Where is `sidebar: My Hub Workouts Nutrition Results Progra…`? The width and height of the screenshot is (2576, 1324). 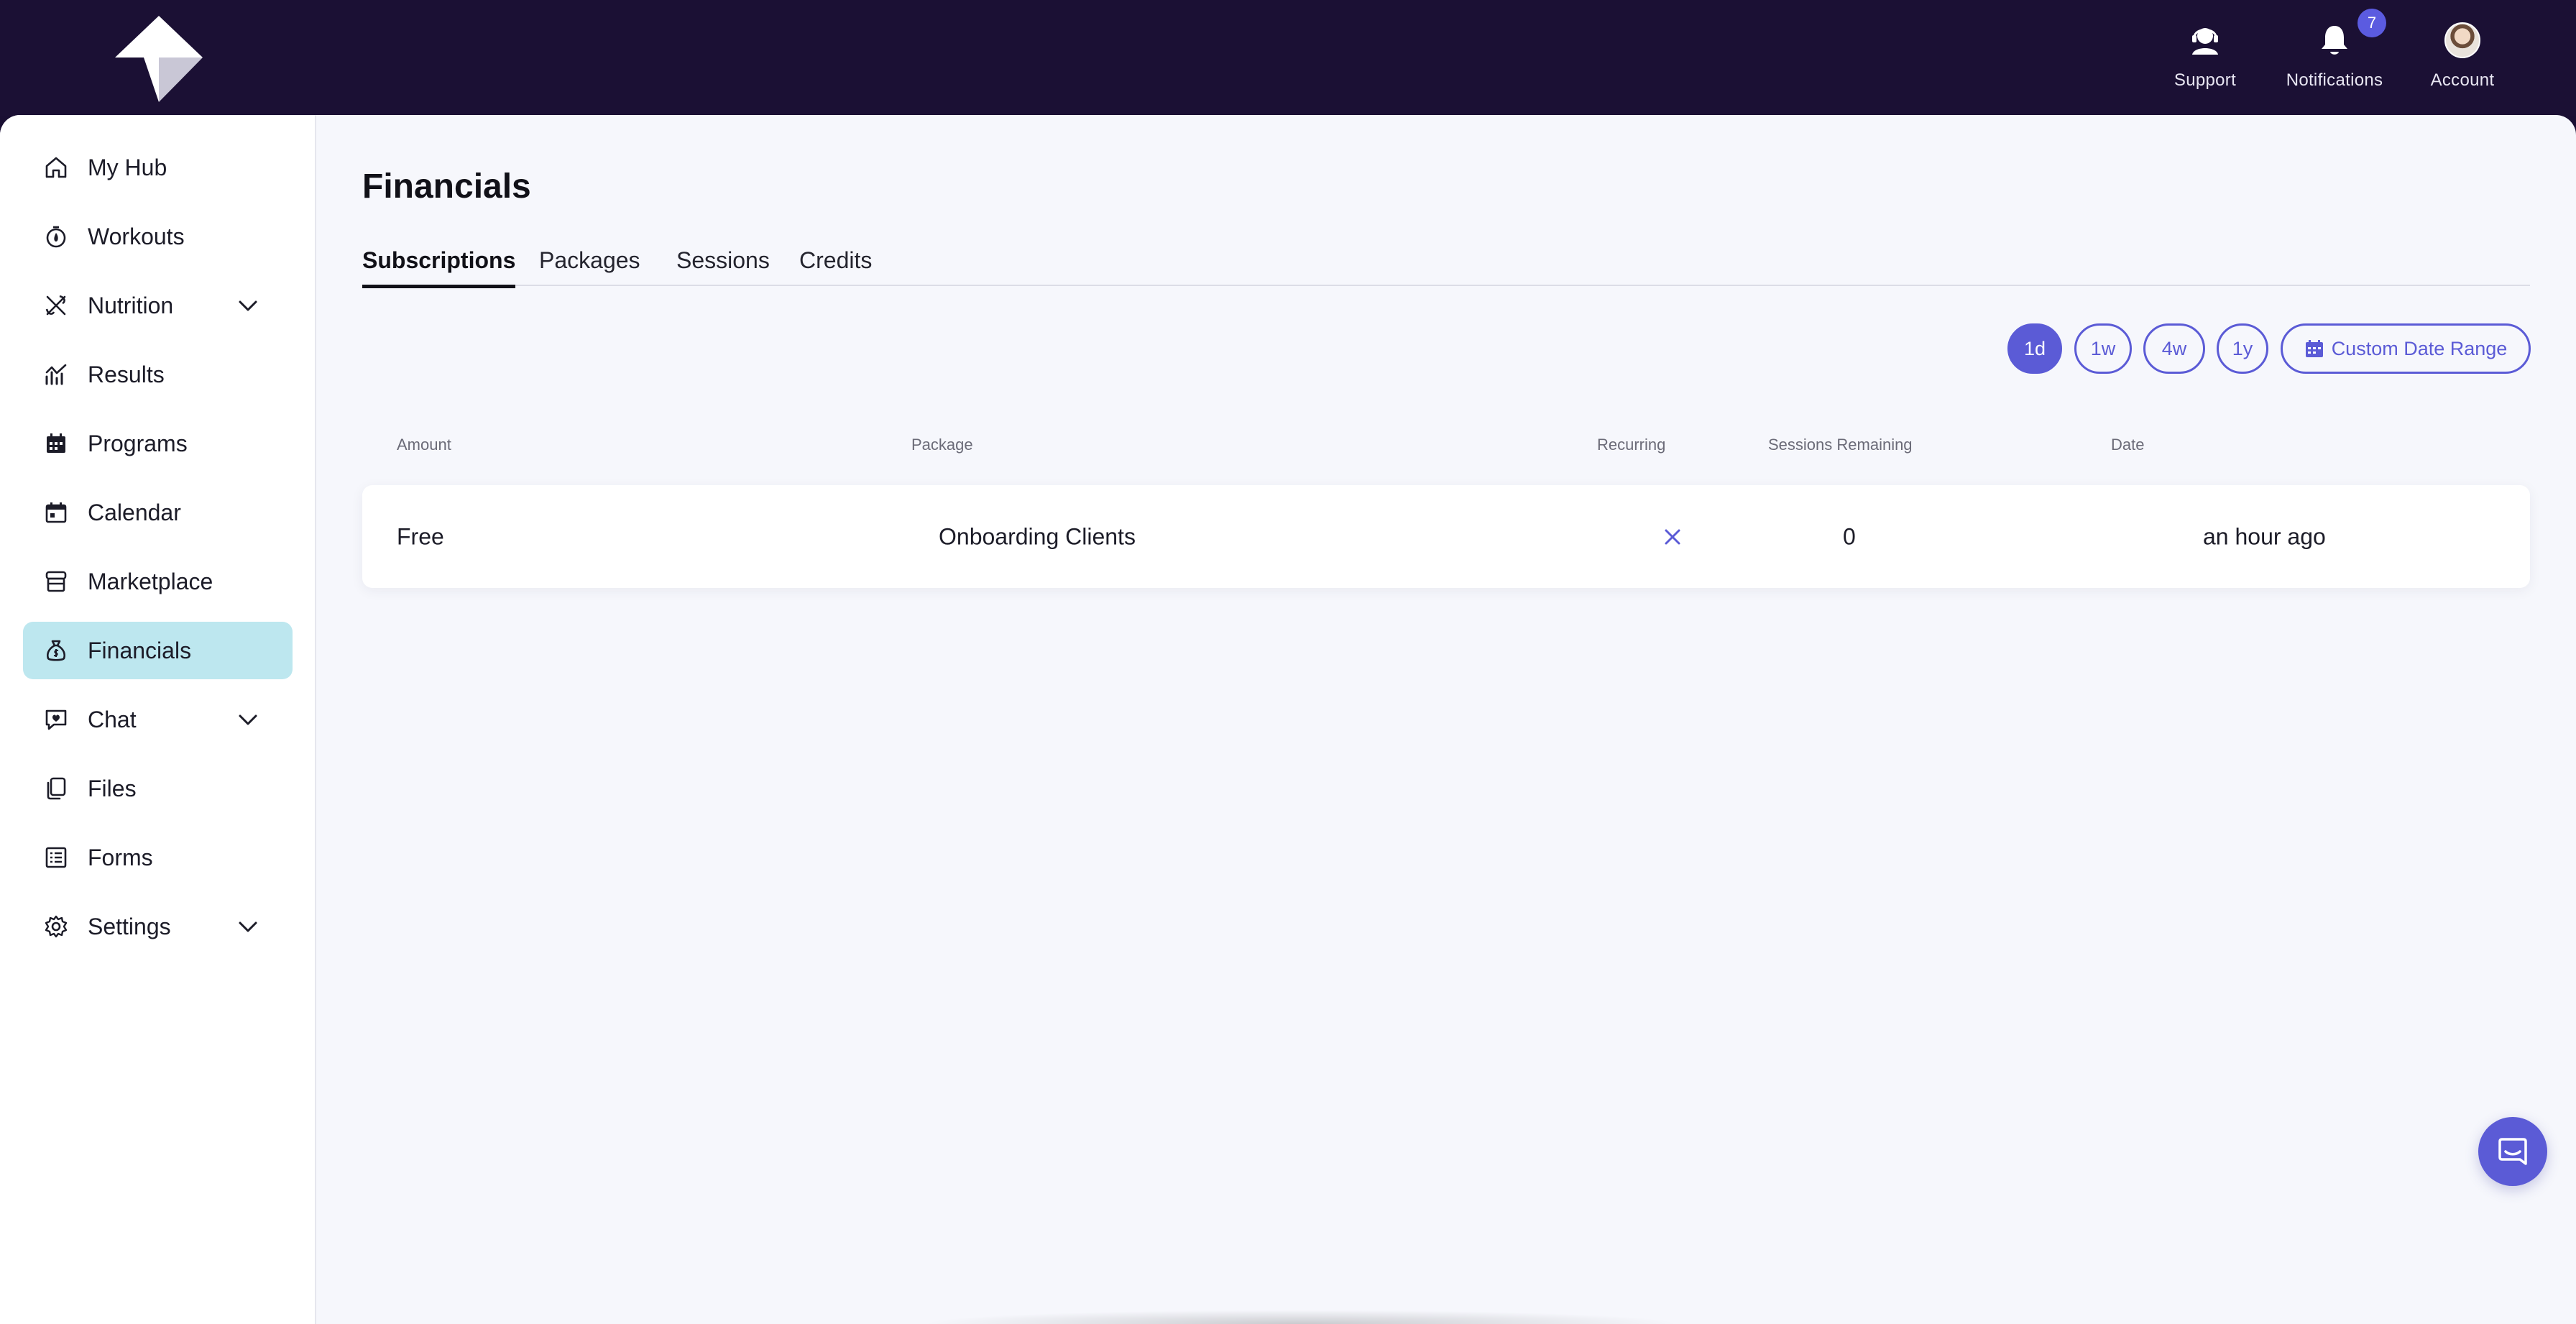 sidebar: My Hub Workouts Nutrition Results Progra… is located at coordinates (158, 719).